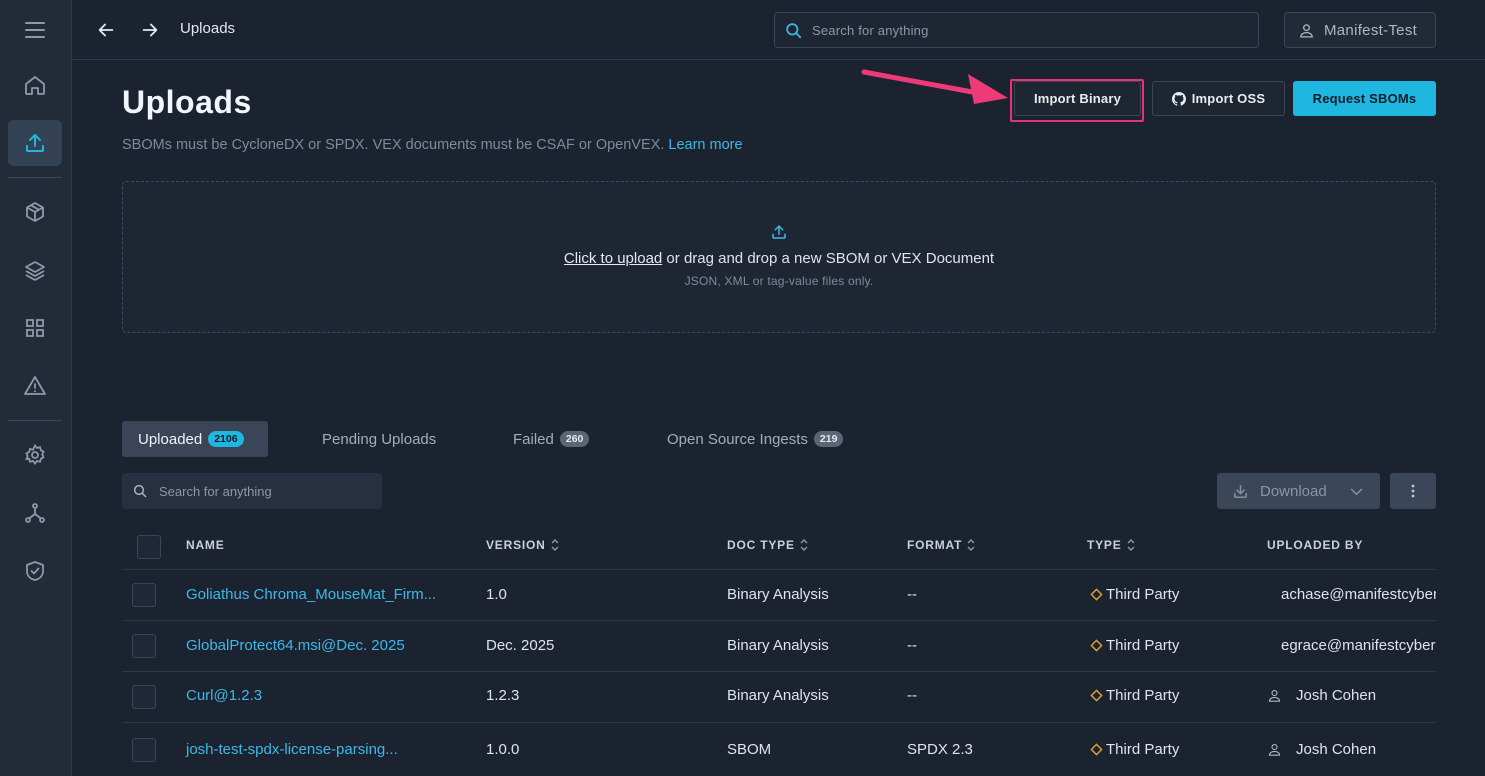 This screenshot has width=1485, height=776. What do you see at coordinates (520, 645) in the screenshot?
I see `row-version: Dec. 2025` at bounding box center [520, 645].